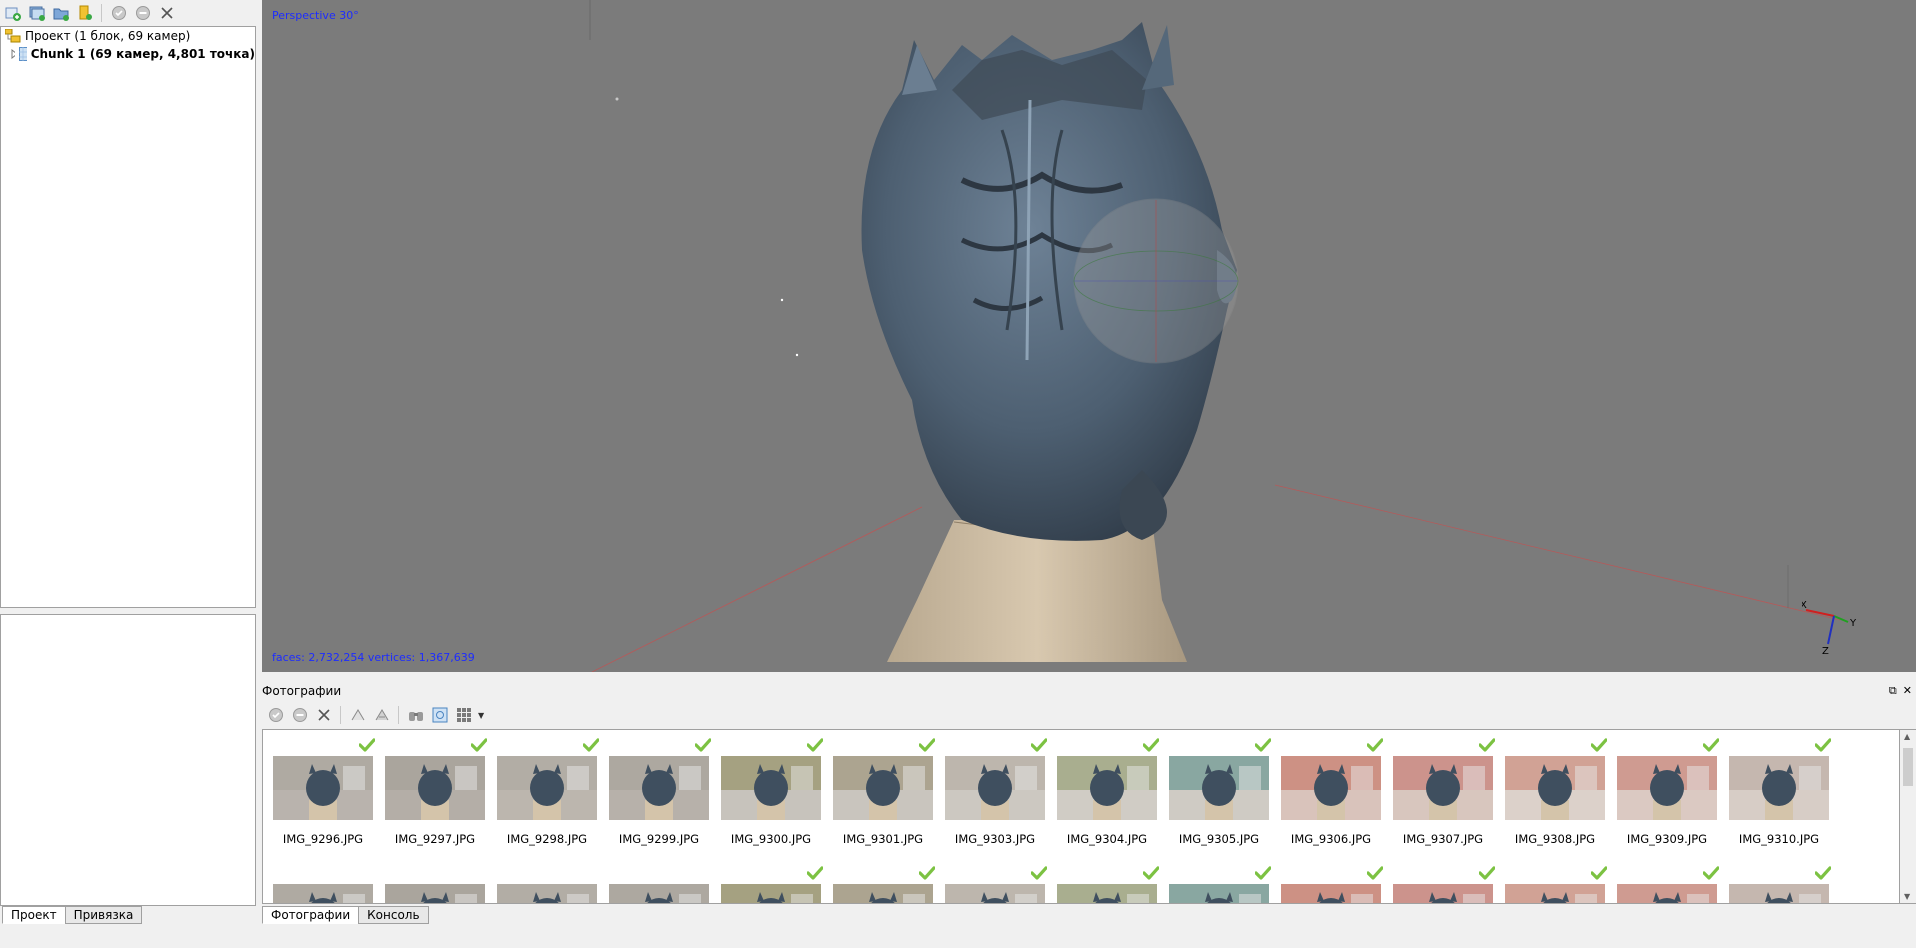 The height and width of the screenshot is (948, 1916). I want to click on photo-item: IMG_9304.JPG, so click(1103, 789).